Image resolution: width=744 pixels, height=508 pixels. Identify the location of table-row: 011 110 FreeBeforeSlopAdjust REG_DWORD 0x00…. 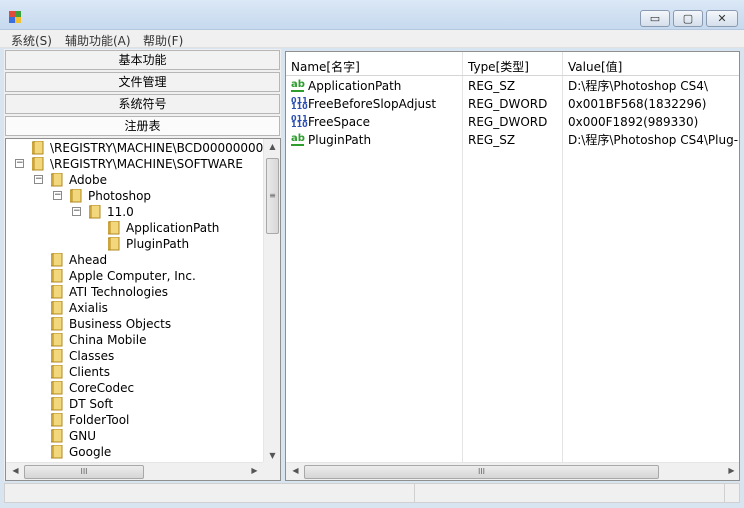
(512, 104).